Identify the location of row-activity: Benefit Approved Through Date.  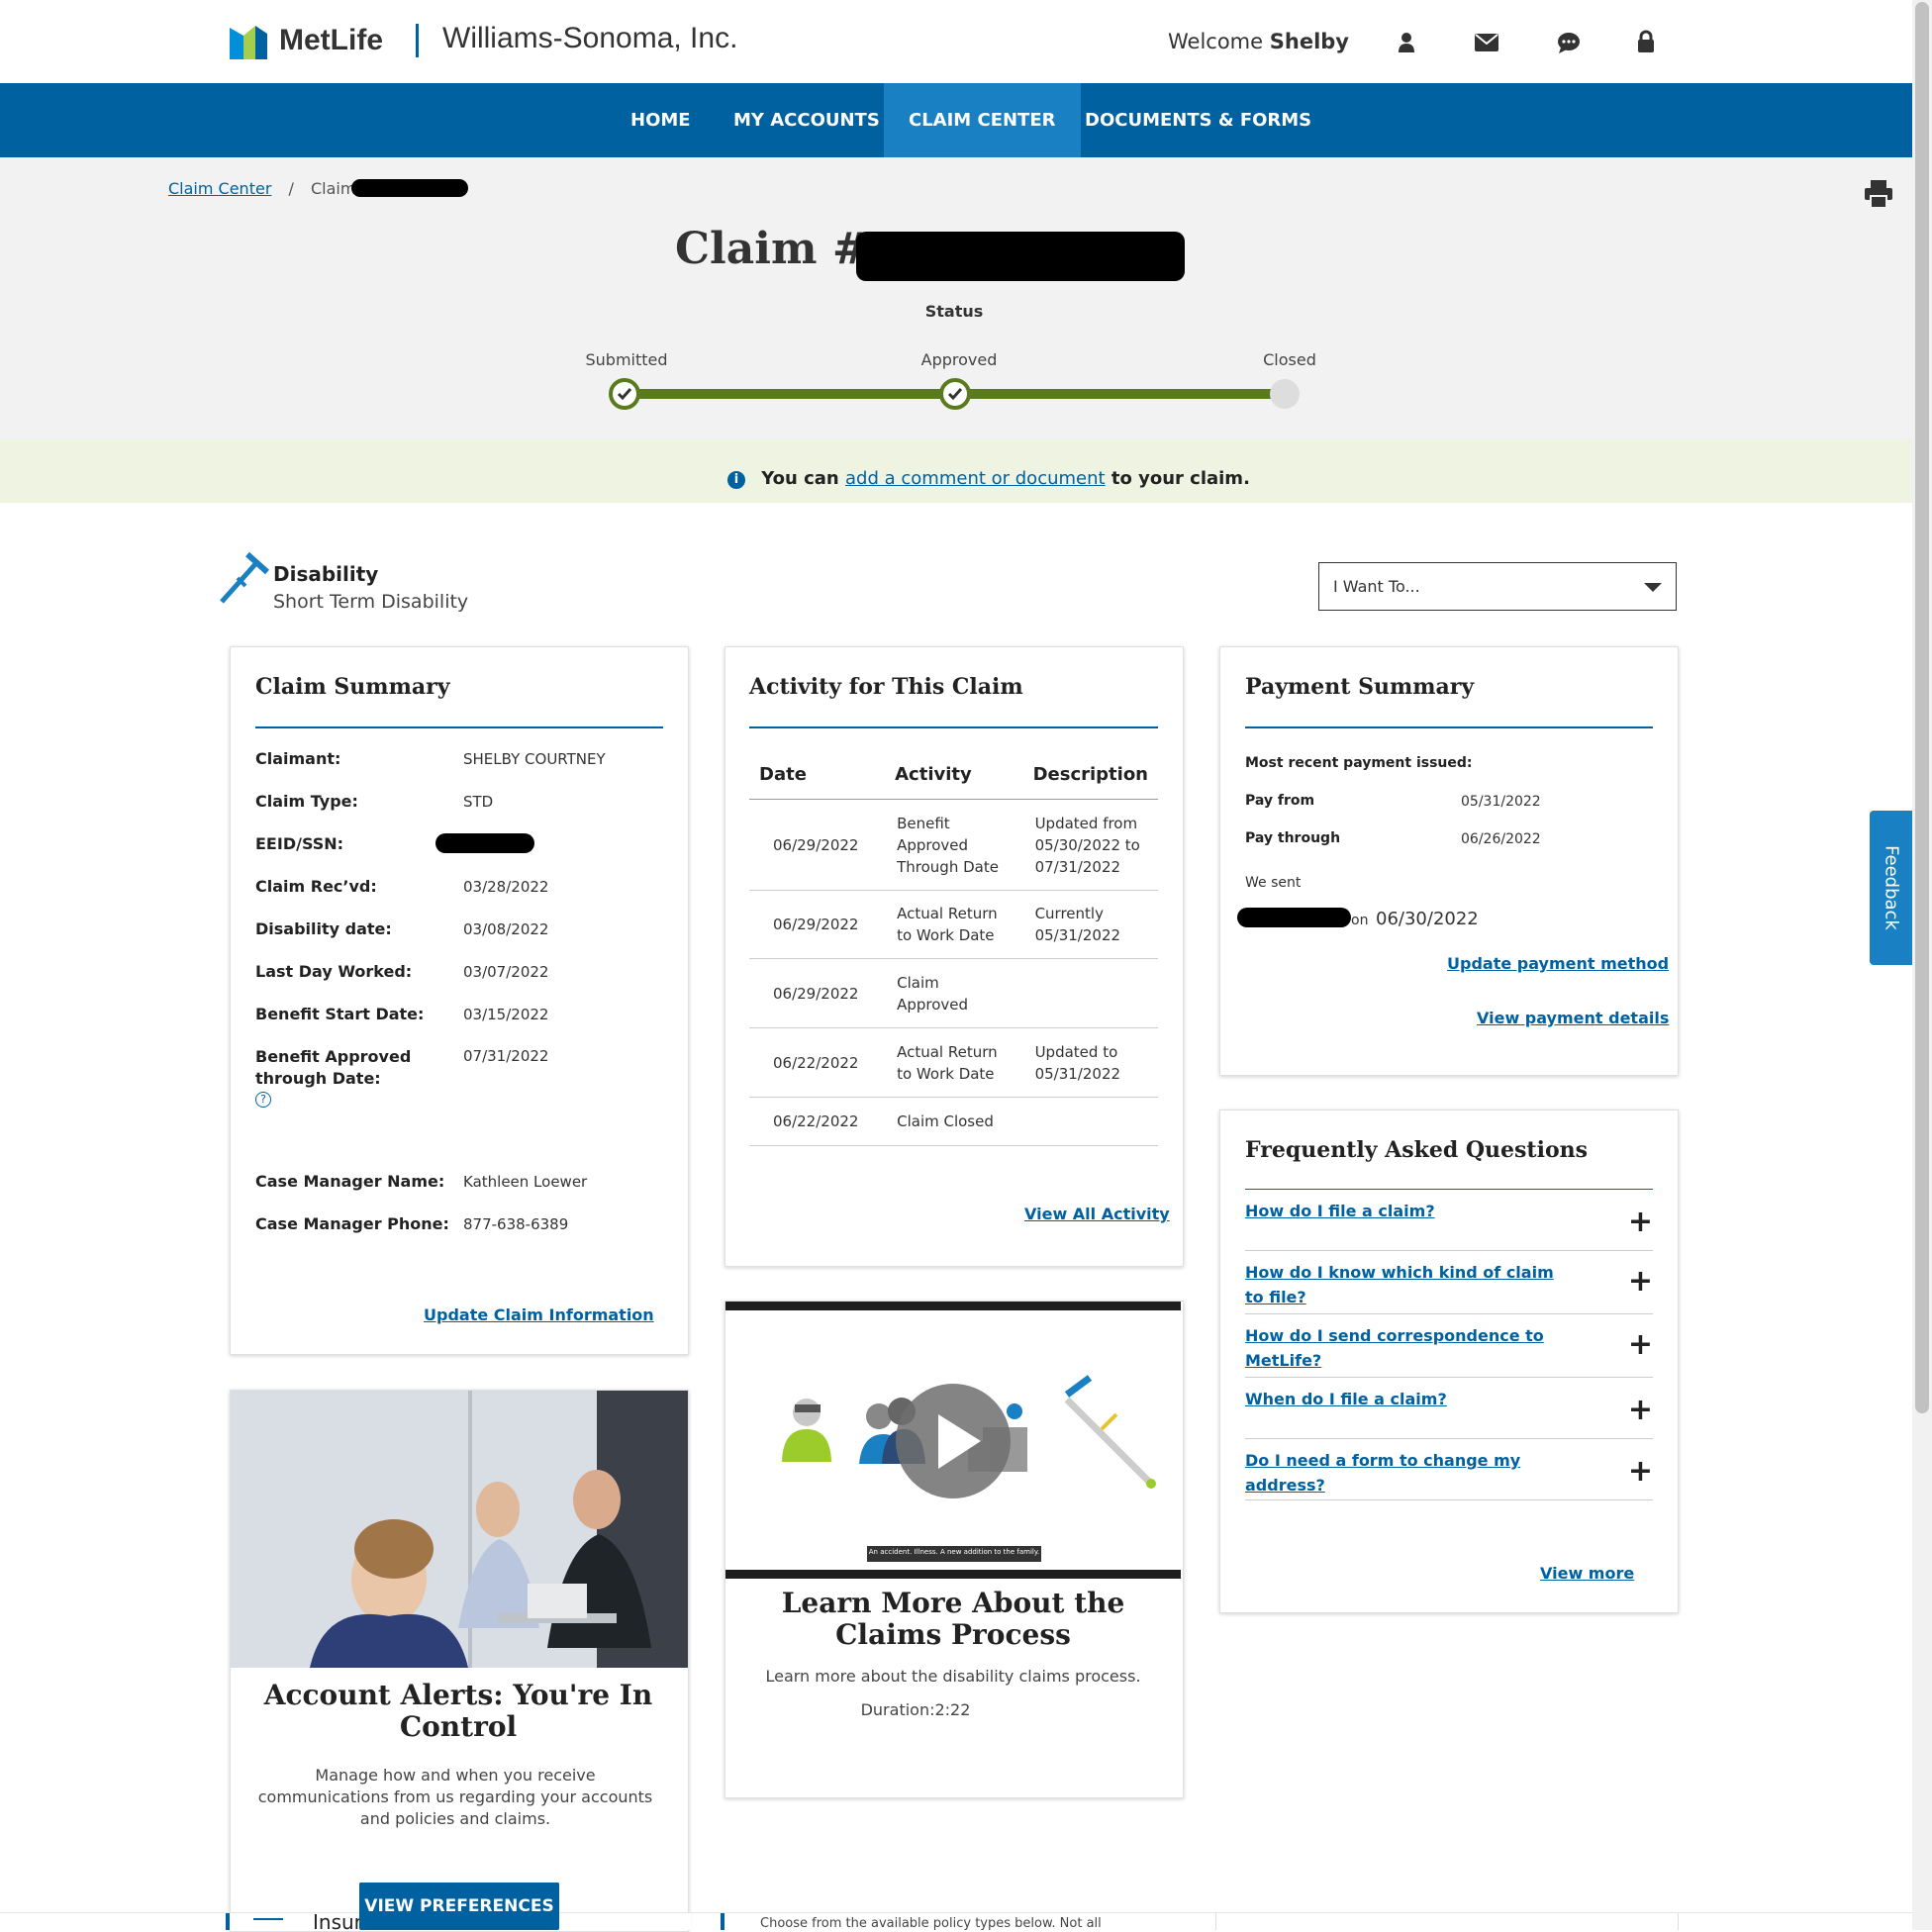
(954, 845).